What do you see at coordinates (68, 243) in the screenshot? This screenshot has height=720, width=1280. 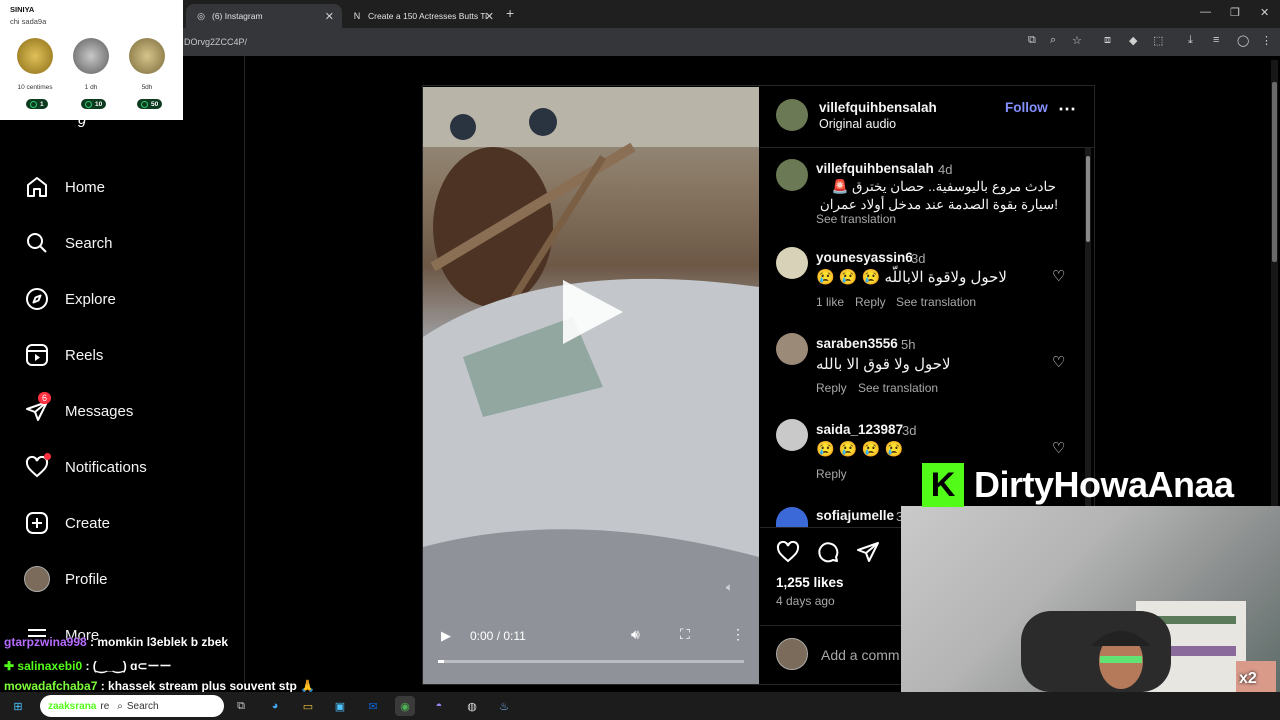 I see `sidebar-item-search: Search` at bounding box center [68, 243].